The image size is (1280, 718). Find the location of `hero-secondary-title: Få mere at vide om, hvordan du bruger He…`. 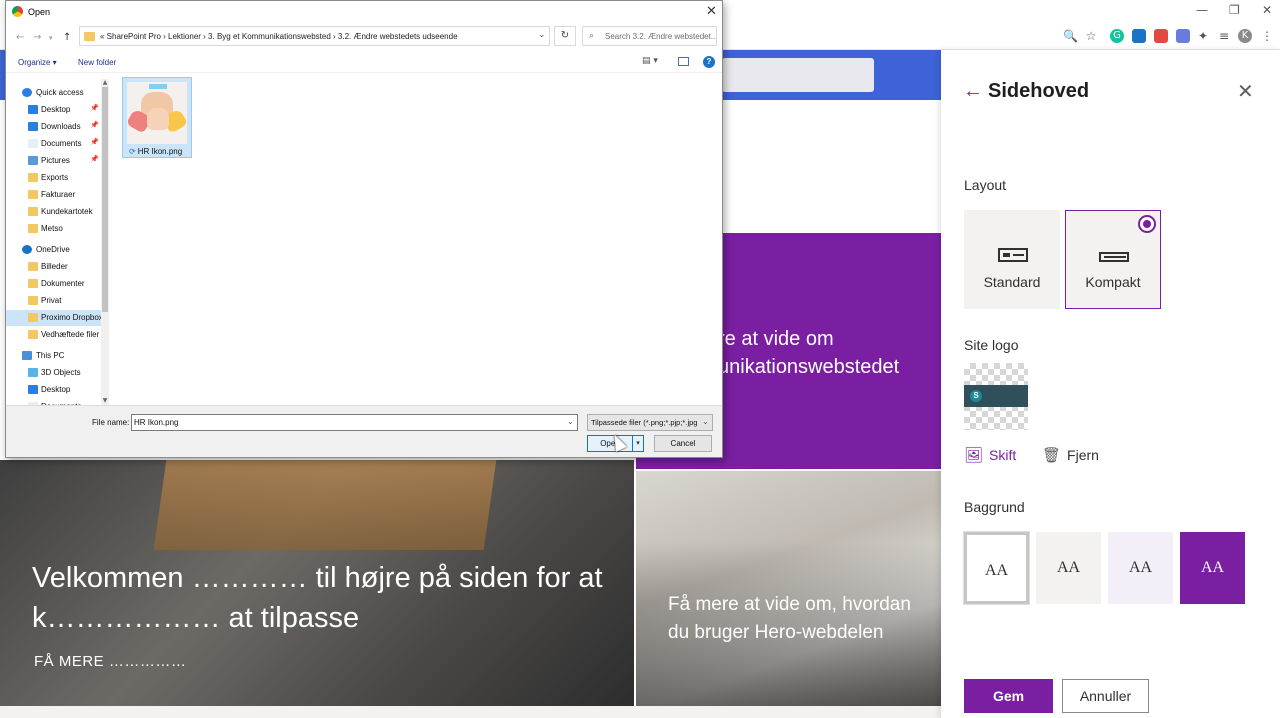

hero-secondary-title: Få mere at vide om, hvordan du bruger He… is located at coordinates (789, 618).